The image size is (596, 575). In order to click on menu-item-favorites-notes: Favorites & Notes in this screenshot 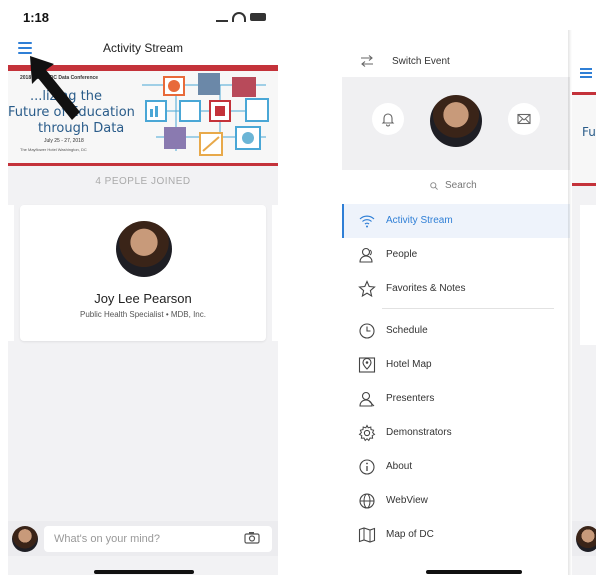, I will do `click(456, 289)`.